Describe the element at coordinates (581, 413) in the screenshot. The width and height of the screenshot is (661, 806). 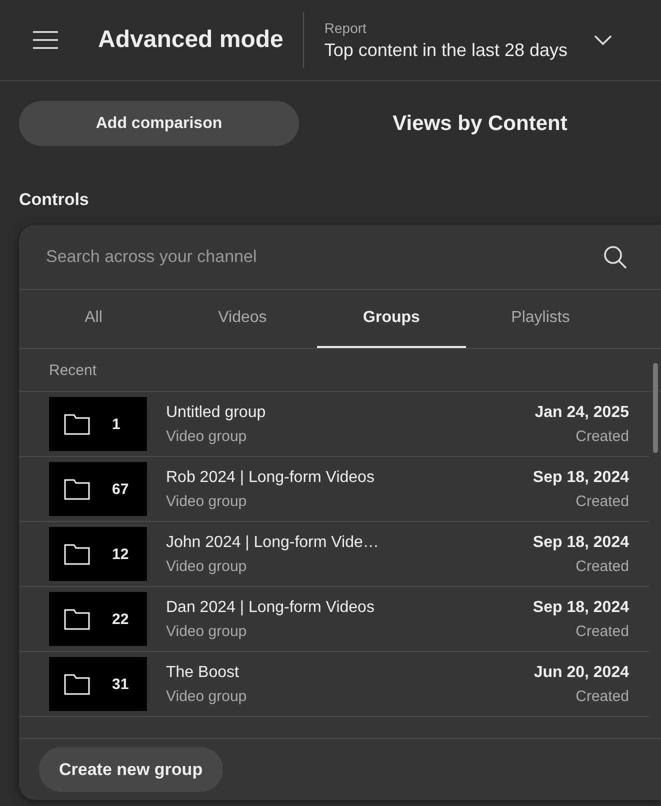
I see `group-date: Jan 24, 2025` at that location.